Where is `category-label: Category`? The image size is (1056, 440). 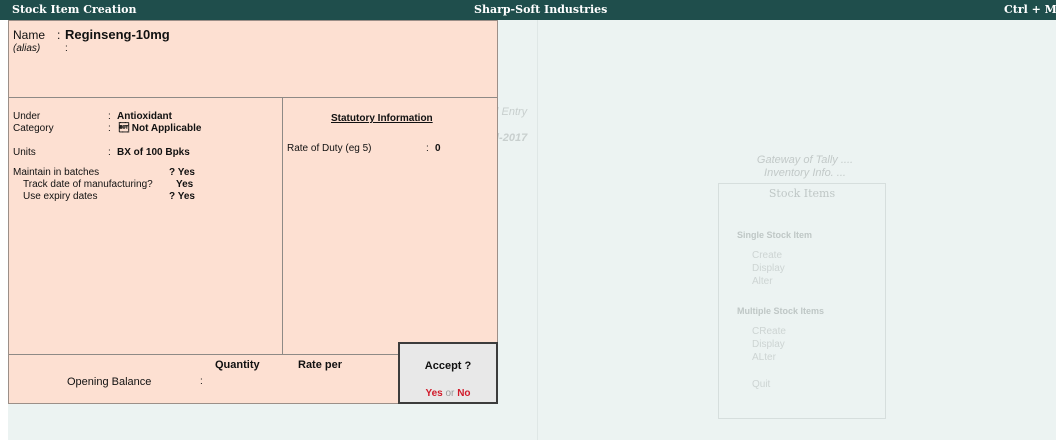 category-label: Category is located at coordinates (33, 128).